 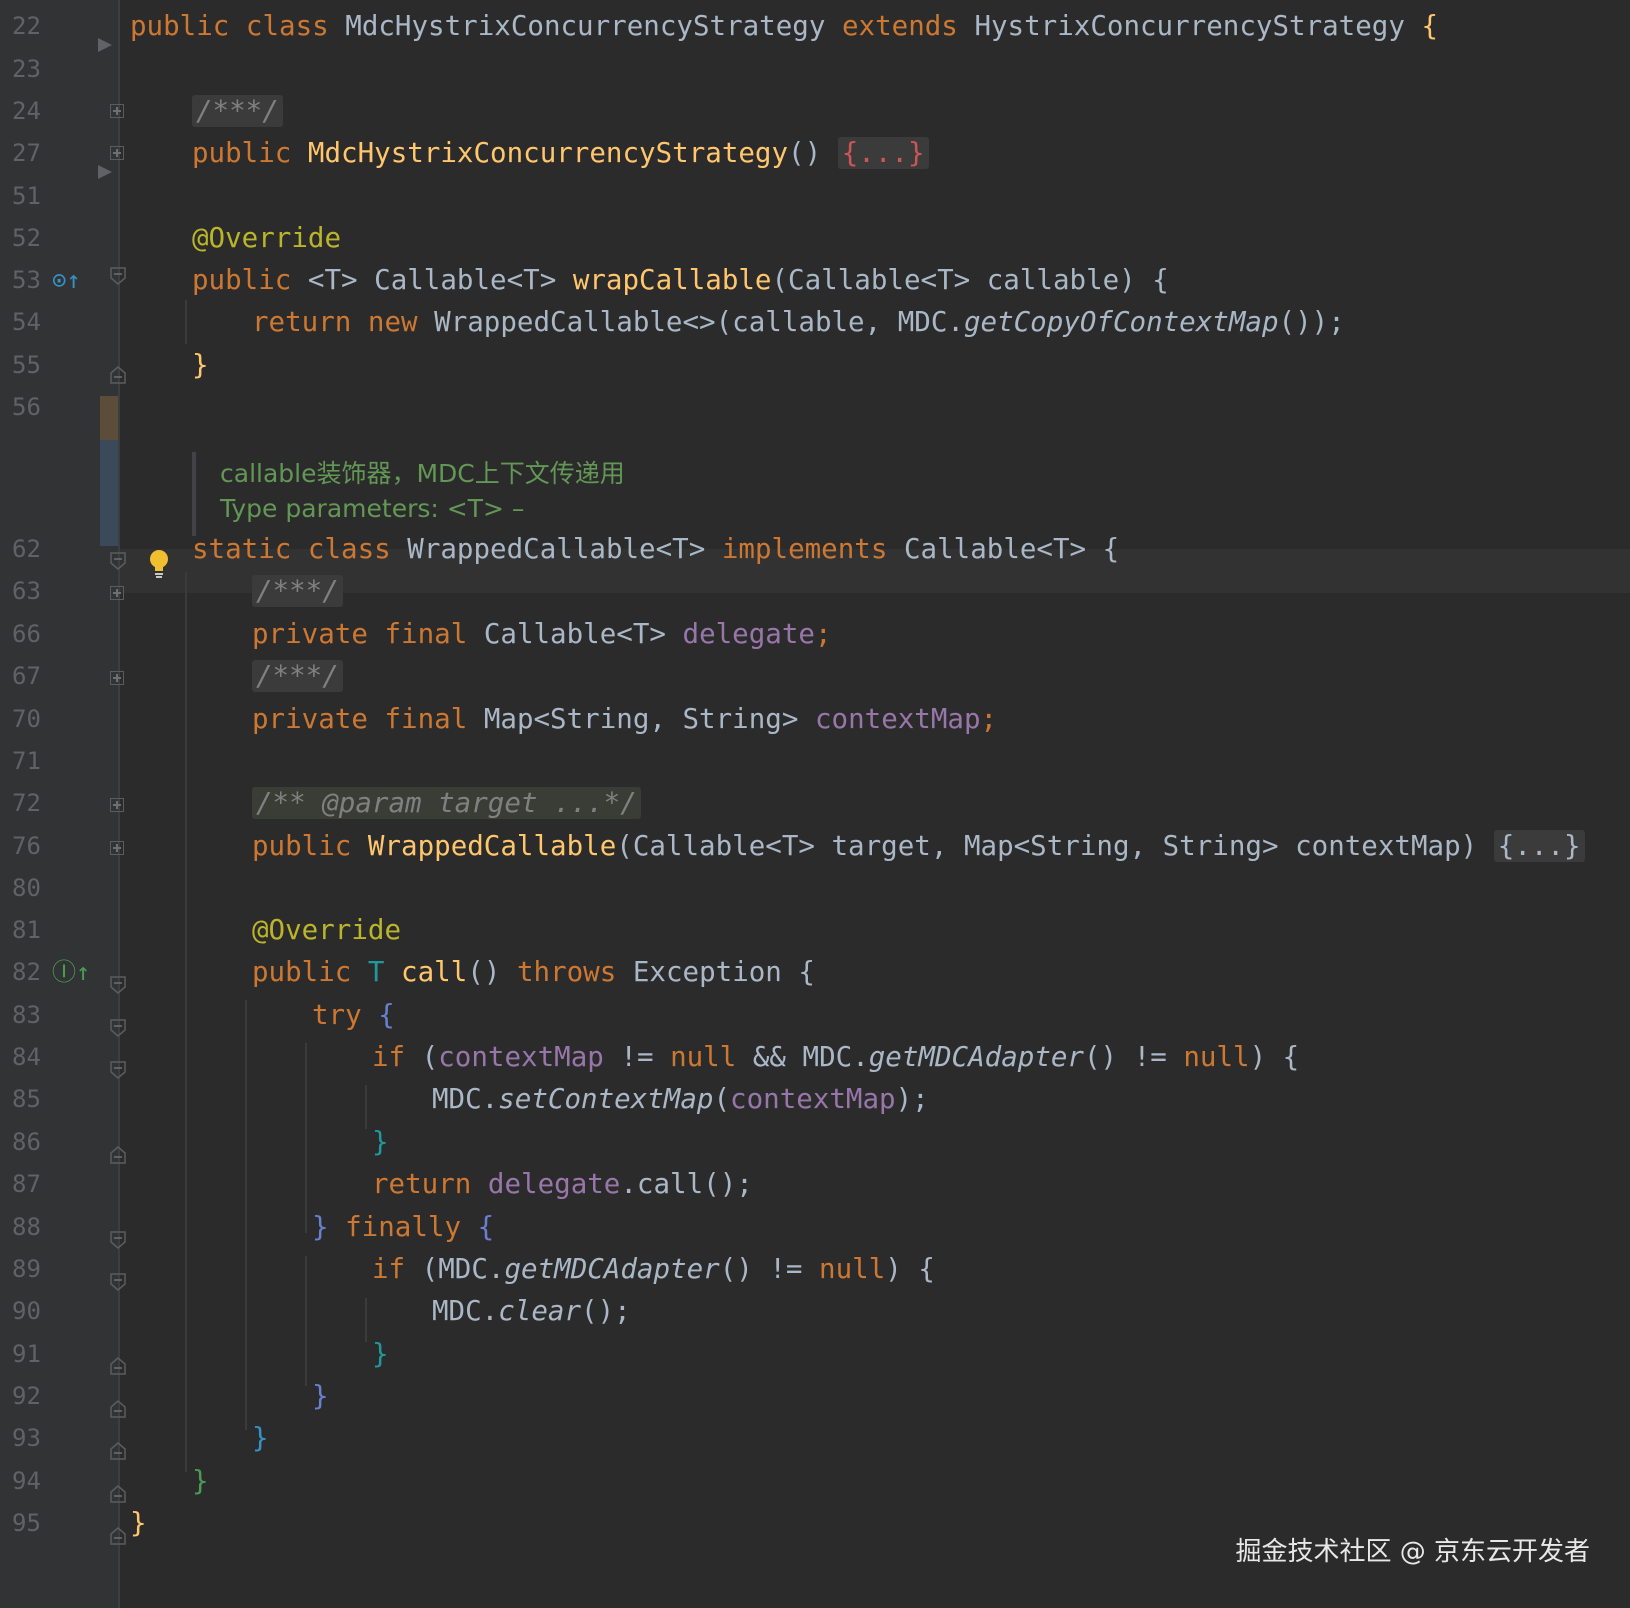 What do you see at coordinates (32, 1396) in the screenshot?
I see `line-number: 92` at bounding box center [32, 1396].